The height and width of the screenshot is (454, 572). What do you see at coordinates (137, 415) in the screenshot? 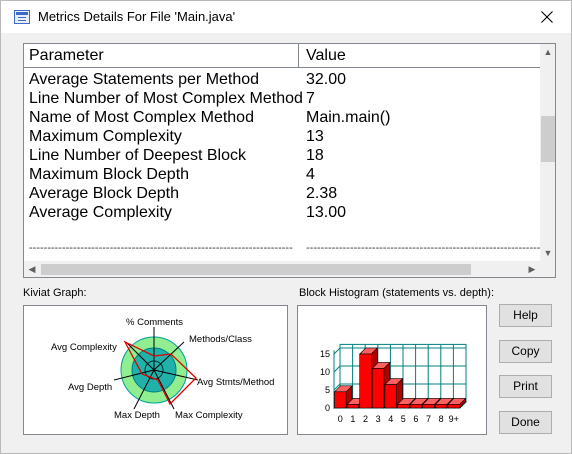
I see `kiviat-axis-label: Max Depth` at bounding box center [137, 415].